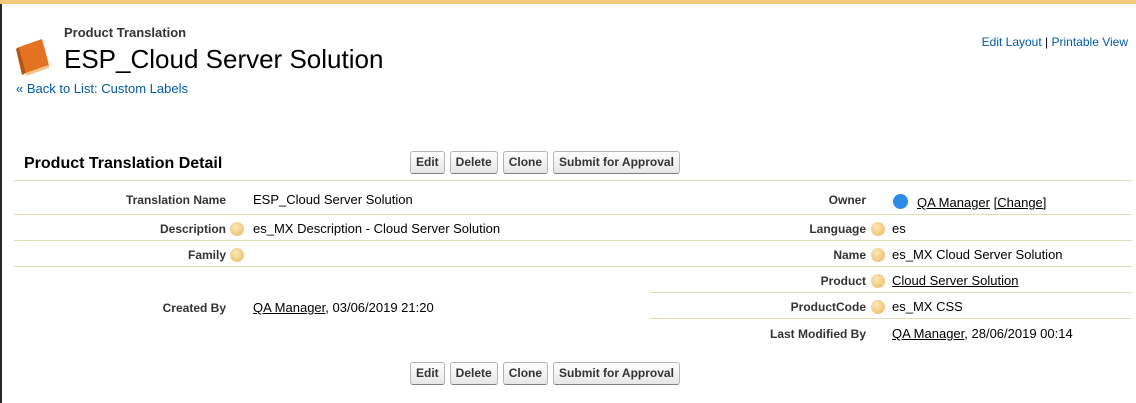 This screenshot has height=403, width=1136. I want to click on owner-value: QA Manager [Change], so click(981, 202).